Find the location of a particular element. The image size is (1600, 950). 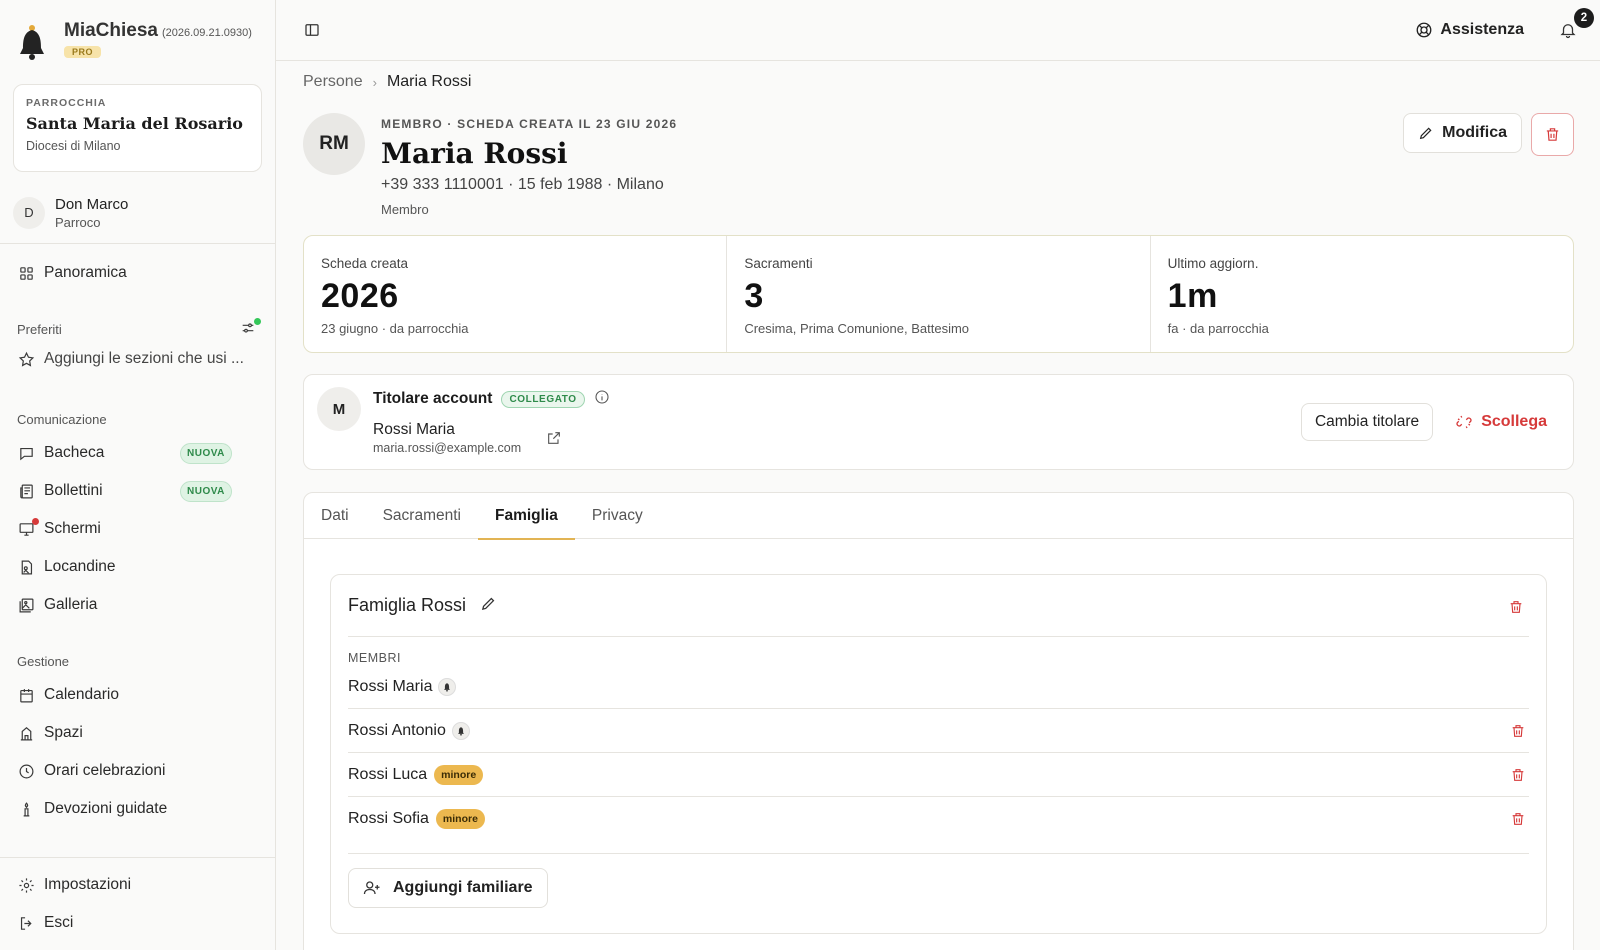

parish-name: Santa Maria del Rosario is located at coordinates (134, 123).